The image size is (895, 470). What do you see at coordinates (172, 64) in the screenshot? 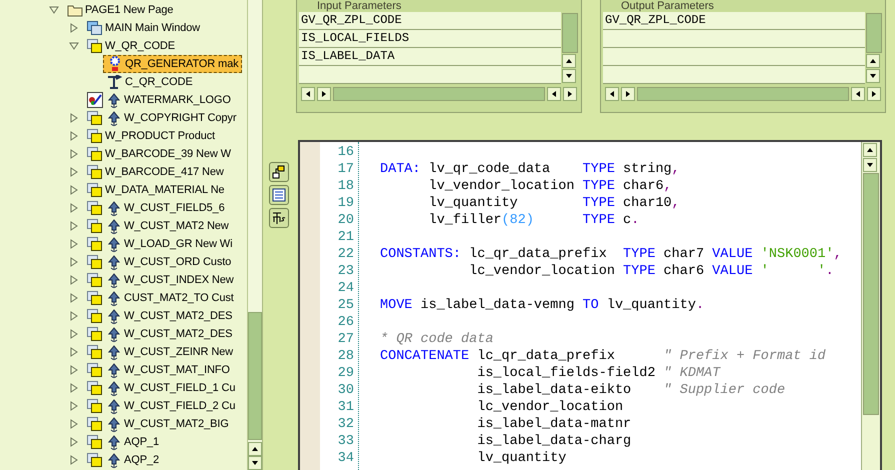
I see `tree-item: QR_GENERATOR mak` at bounding box center [172, 64].